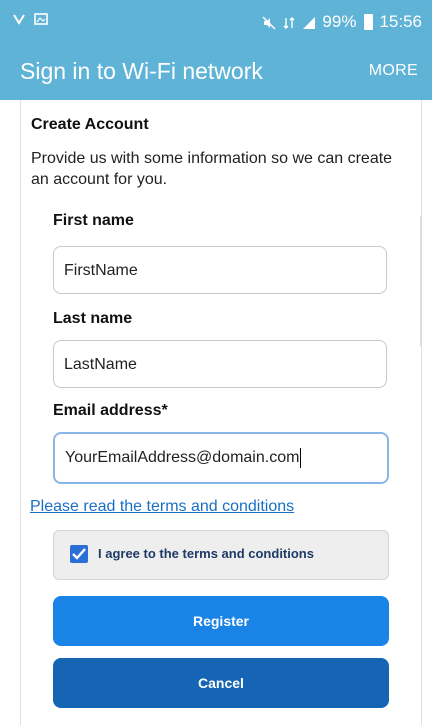 Image resolution: width=432 pixels, height=725 pixels. Describe the element at coordinates (110, 410) in the screenshot. I see `email-label: Email address*` at that location.